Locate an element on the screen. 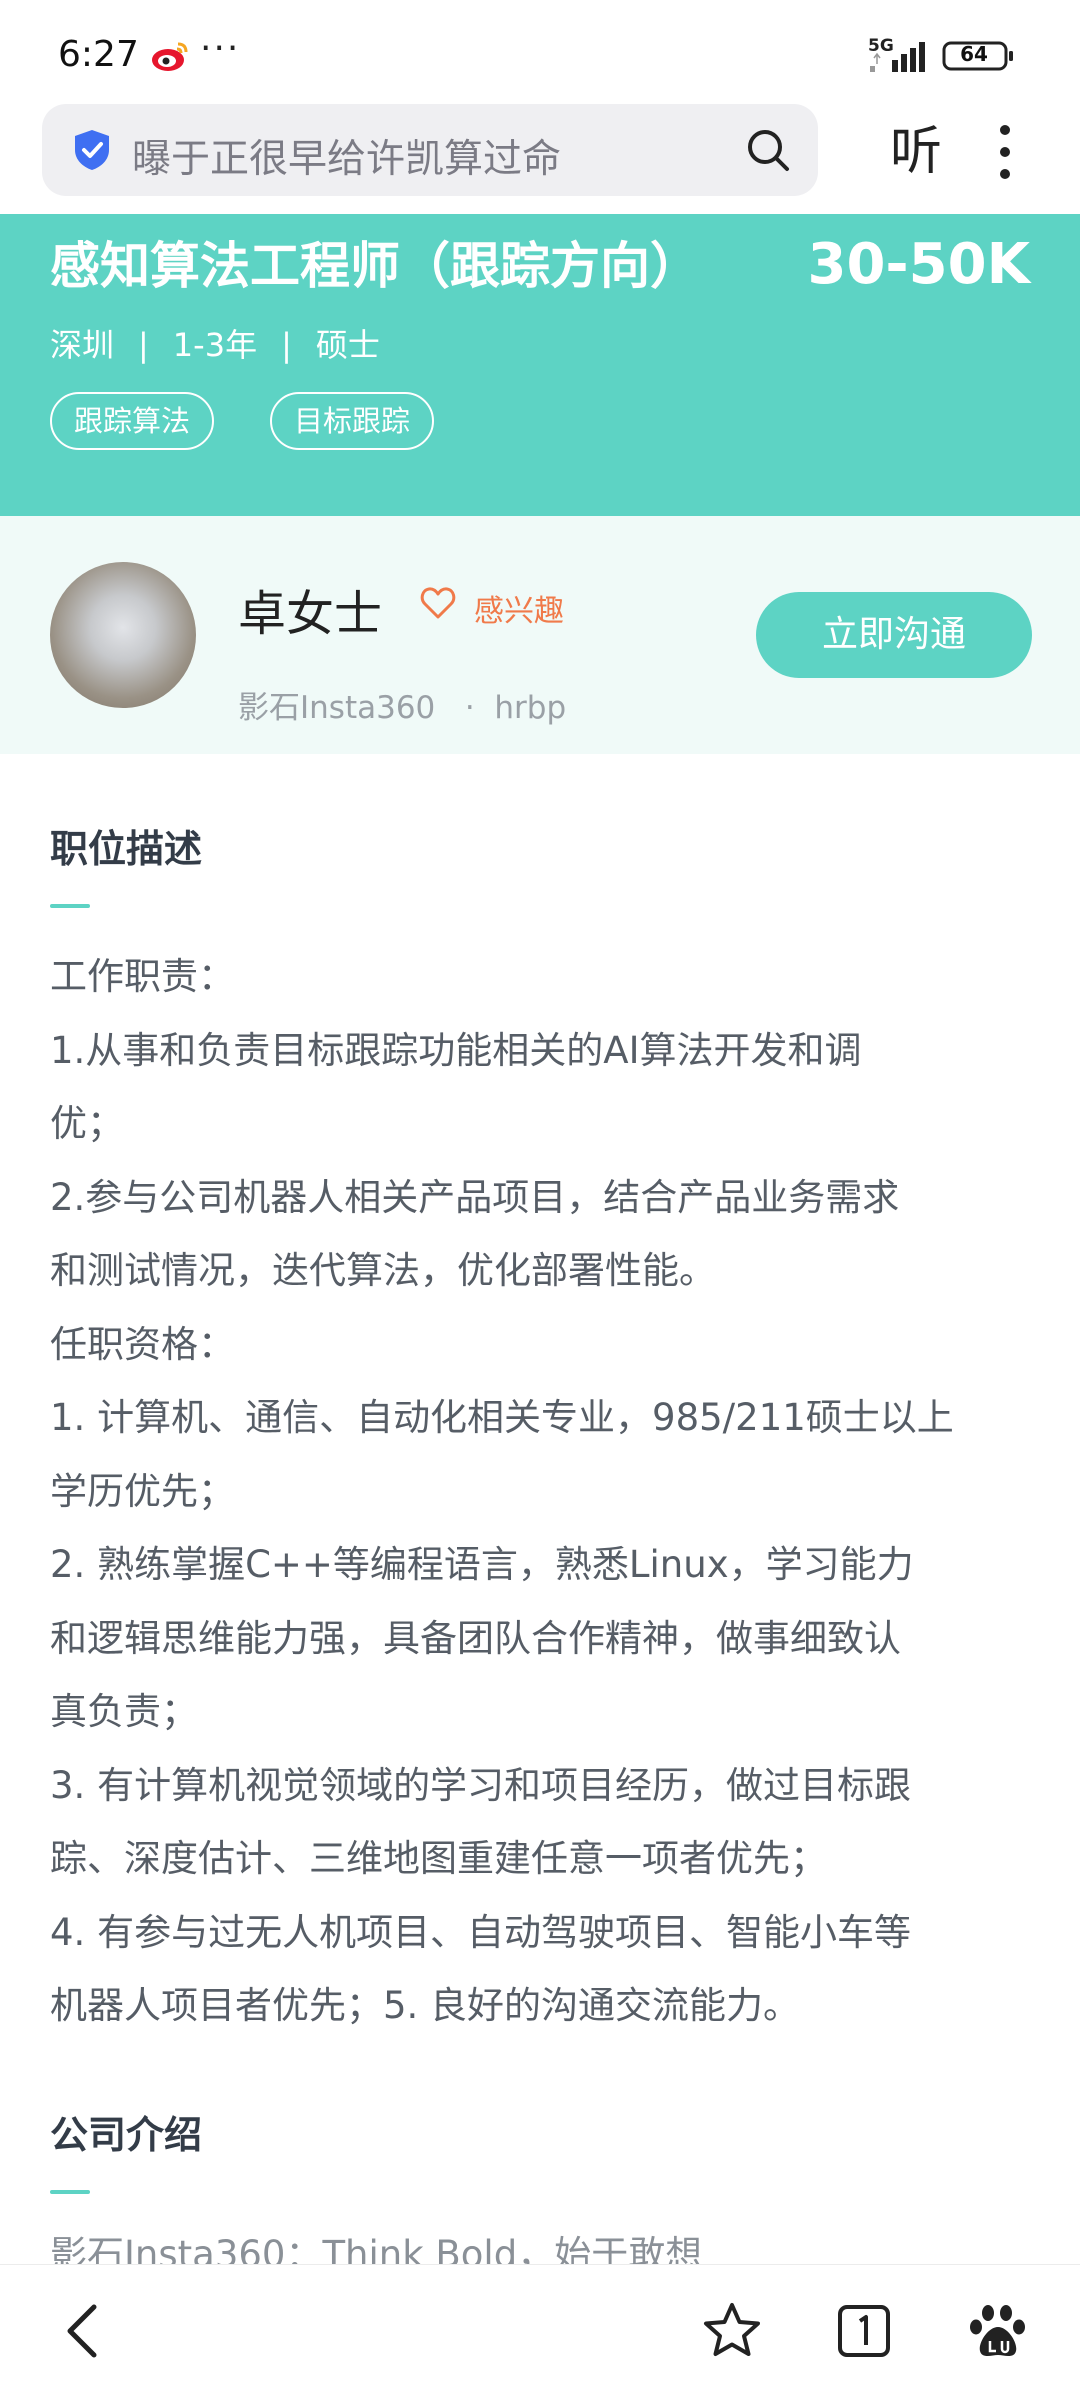 The width and height of the screenshot is (1080, 2400). job-tag: 跟踪算法 is located at coordinates (132, 421).